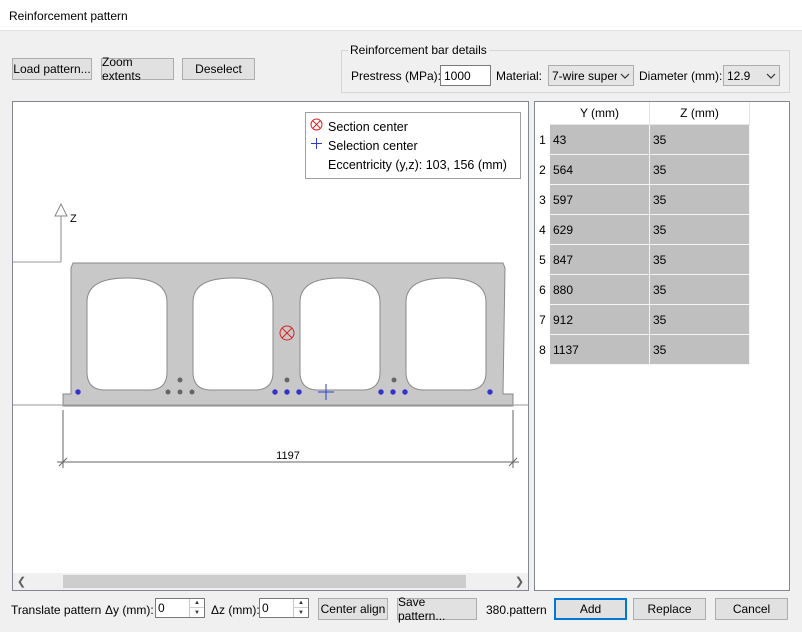  I want to click on scroll-left-icon: ❮, so click(21, 581).